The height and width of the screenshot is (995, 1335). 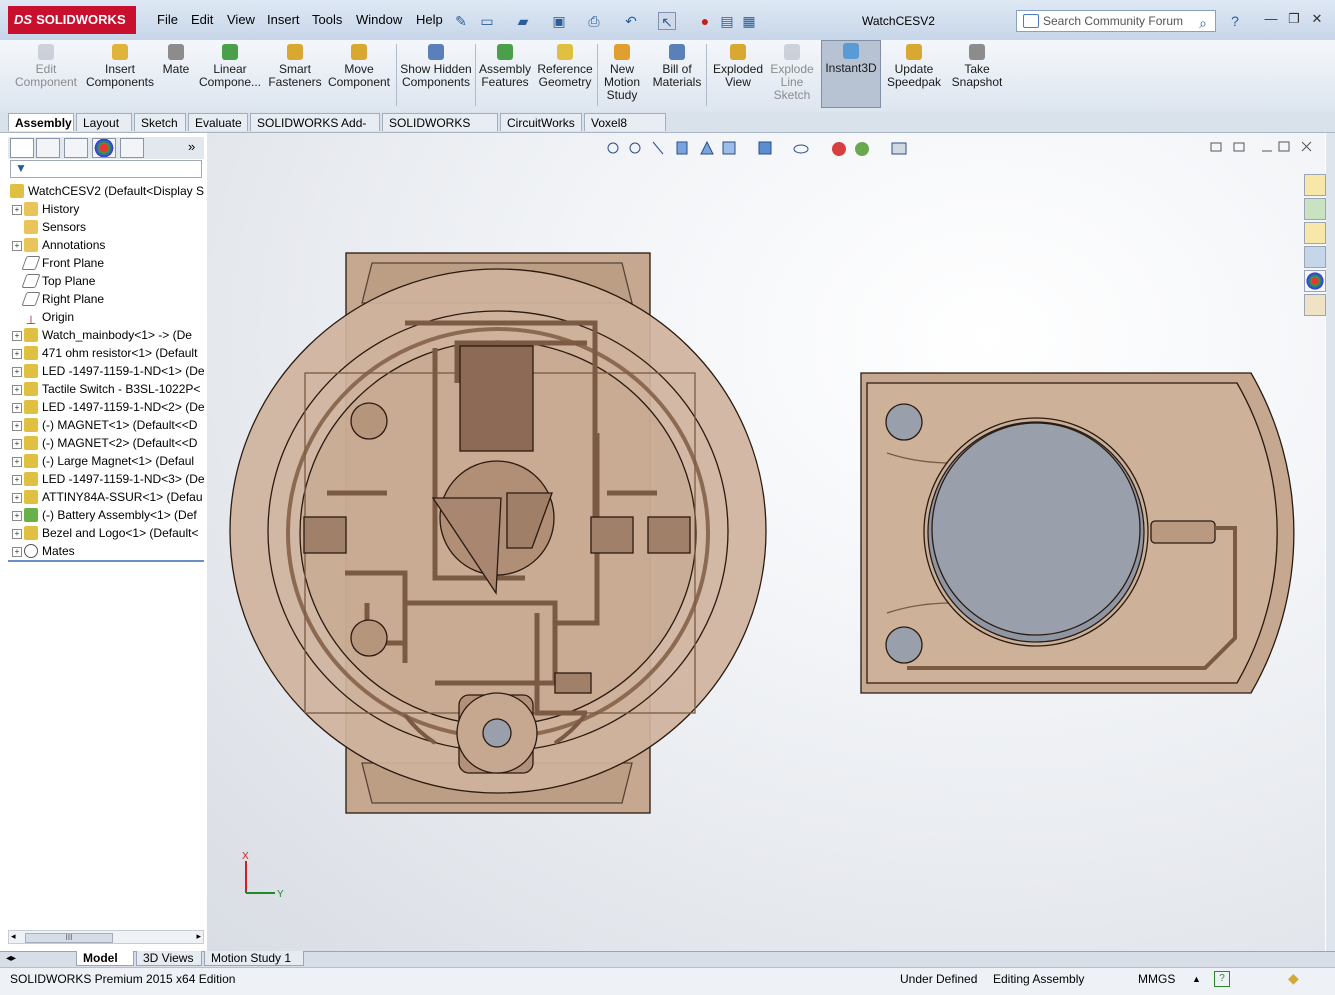 What do you see at coordinates (315, 130) in the screenshot?
I see `tab-addins: SOLIDWORKS Add-Ins` at bounding box center [315, 130].